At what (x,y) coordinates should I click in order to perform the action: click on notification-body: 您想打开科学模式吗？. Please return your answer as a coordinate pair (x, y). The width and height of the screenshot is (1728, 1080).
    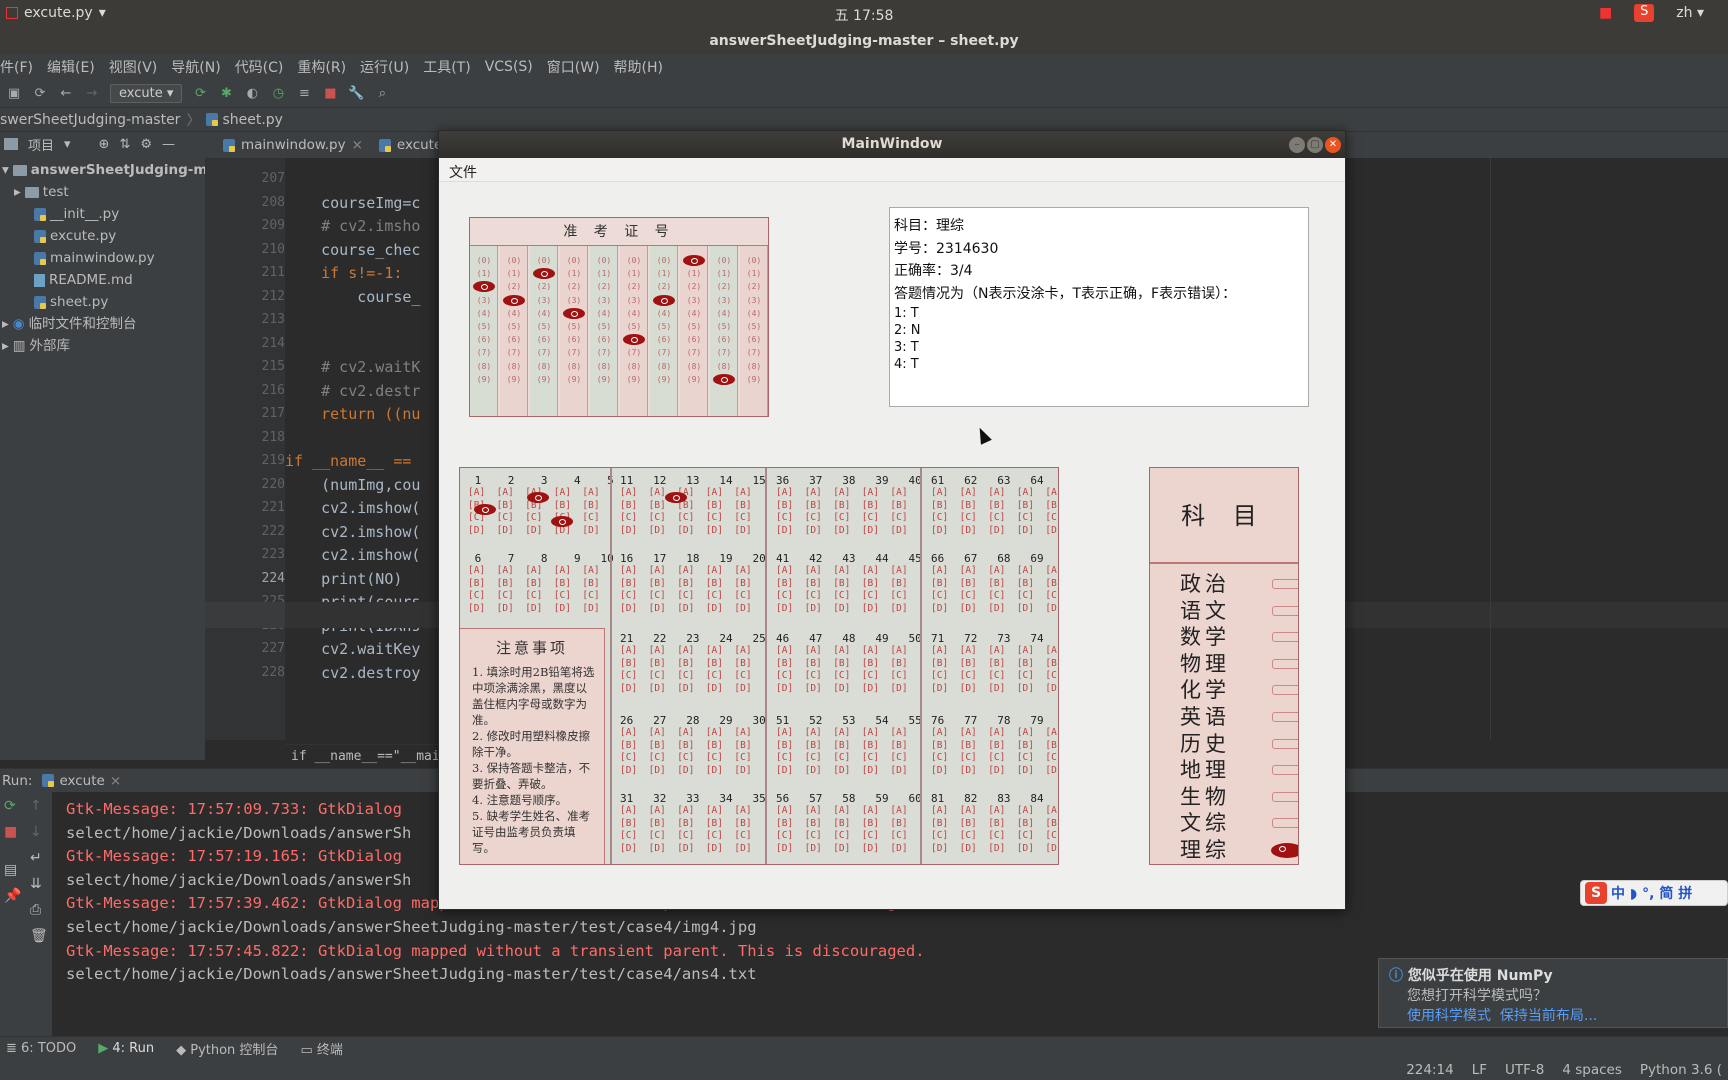
    Looking at the image, I should click on (1477, 996).